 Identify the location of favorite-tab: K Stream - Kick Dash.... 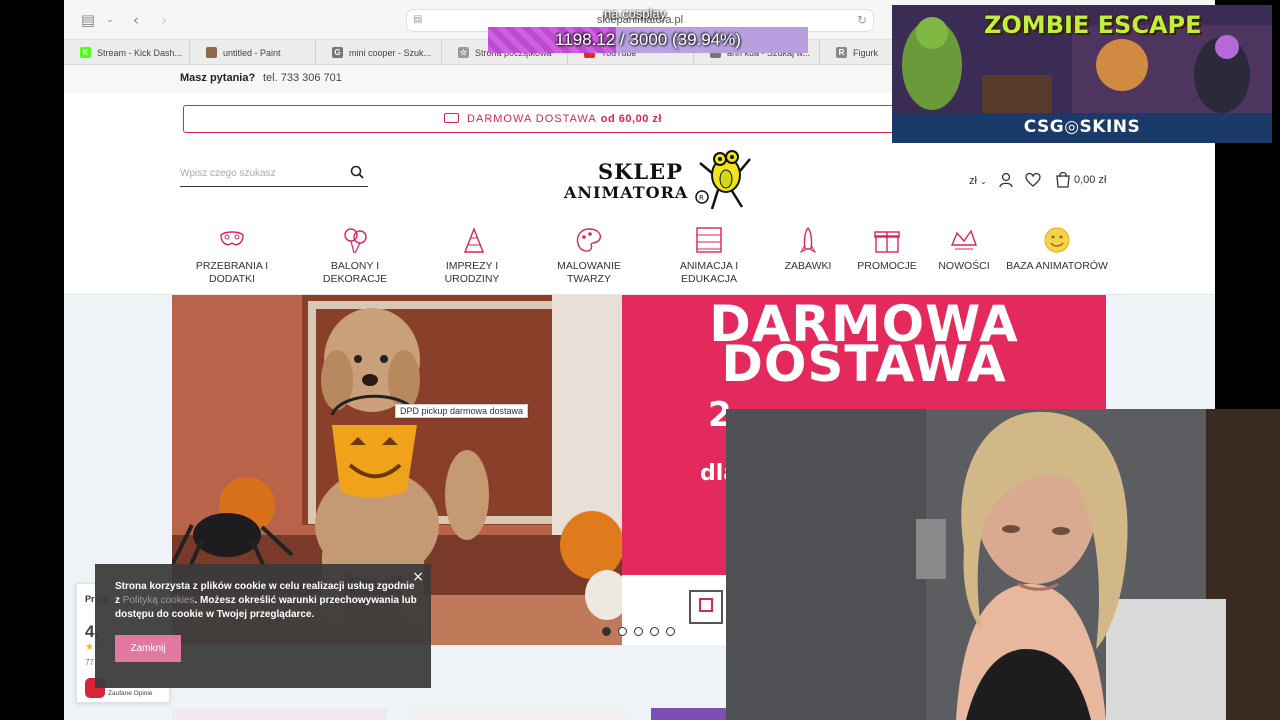
(127, 52).